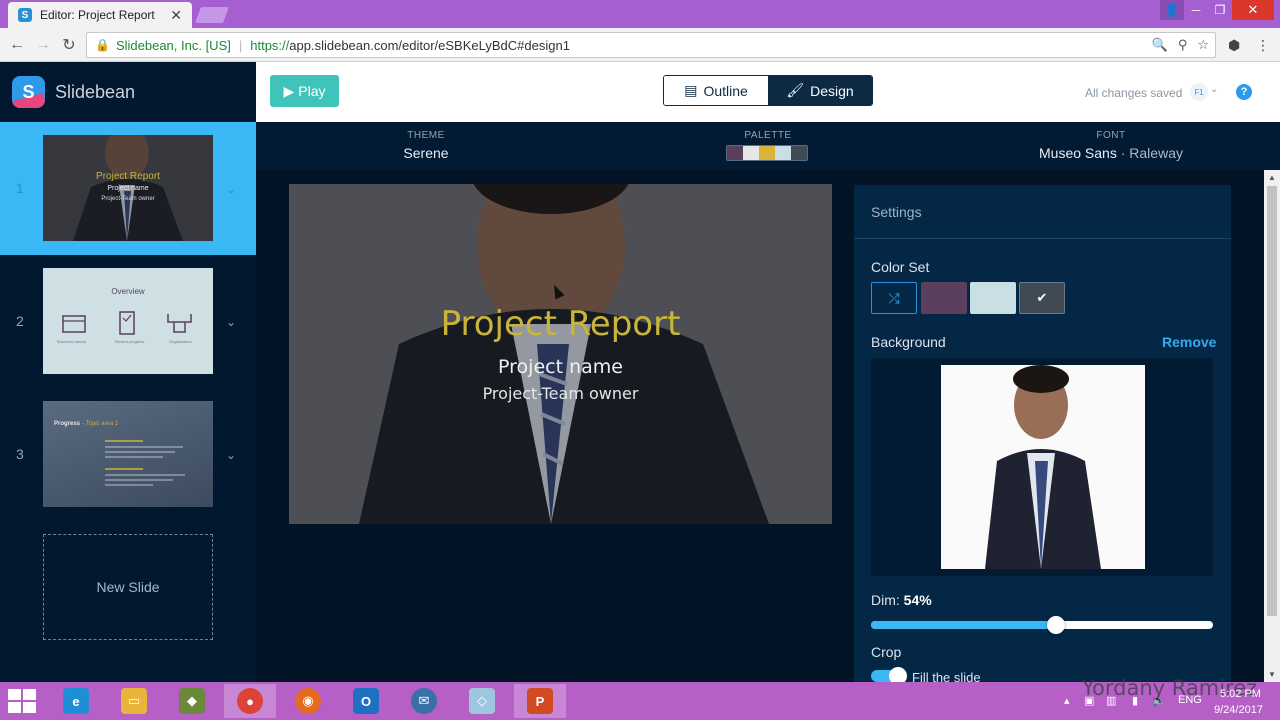 This screenshot has width=1280, height=720. I want to click on background-label: Background, so click(908, 342).